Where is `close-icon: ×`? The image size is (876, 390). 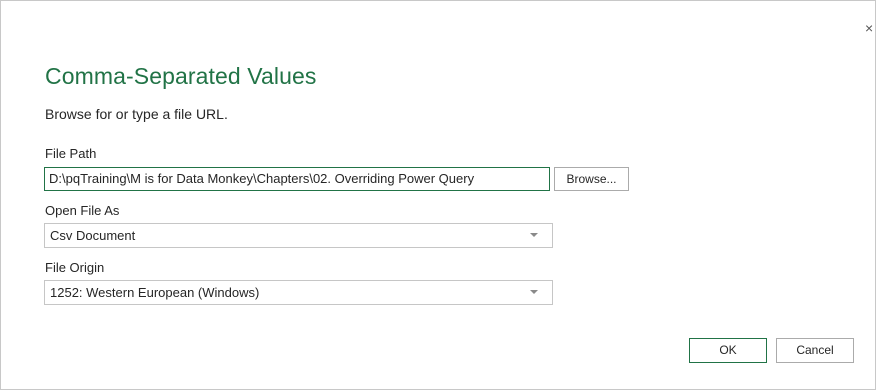
close-icon: × is located at coordinates (869, 28).